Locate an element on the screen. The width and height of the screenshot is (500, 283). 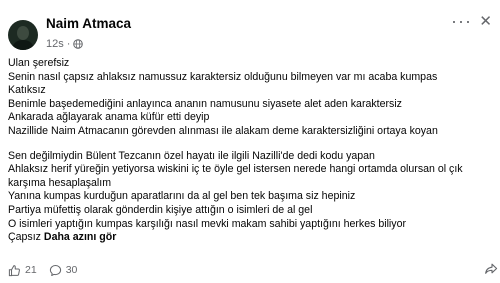
comments-count: 30 is located at coordinates (72, 270).